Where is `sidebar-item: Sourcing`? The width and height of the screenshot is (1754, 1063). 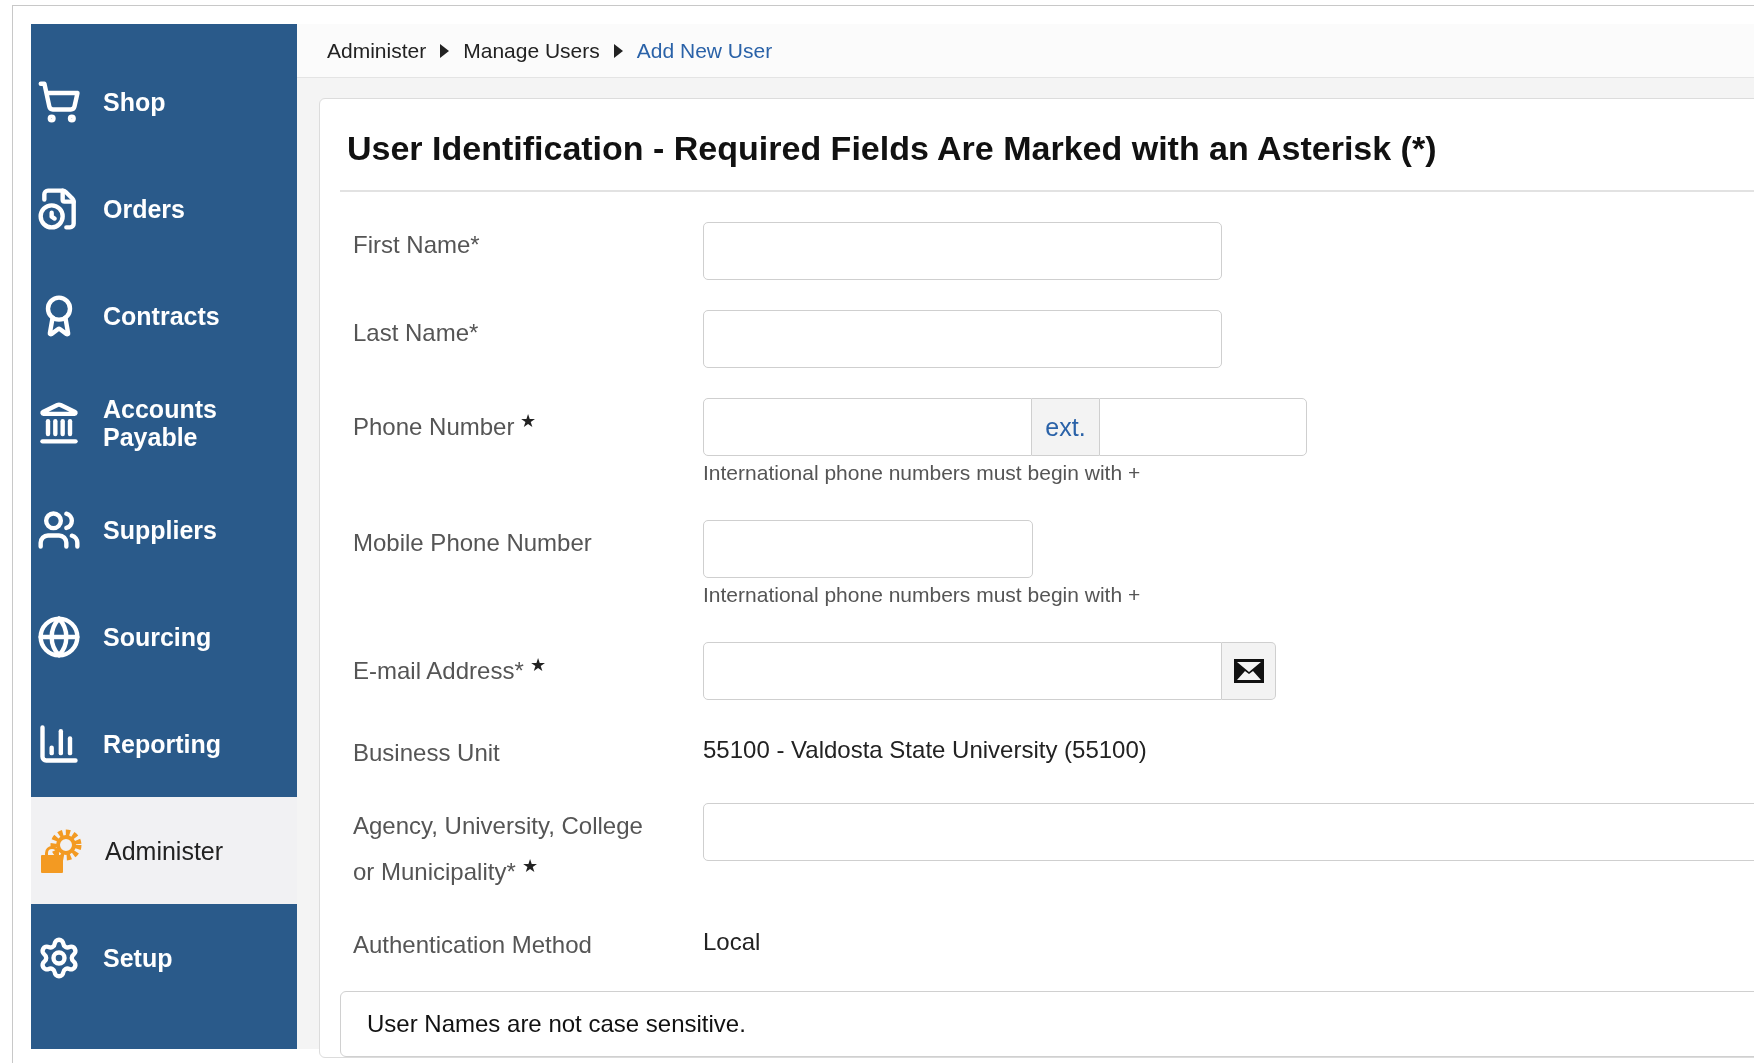 sidebar-item: Sourcing is located at coordinates (164, 636).